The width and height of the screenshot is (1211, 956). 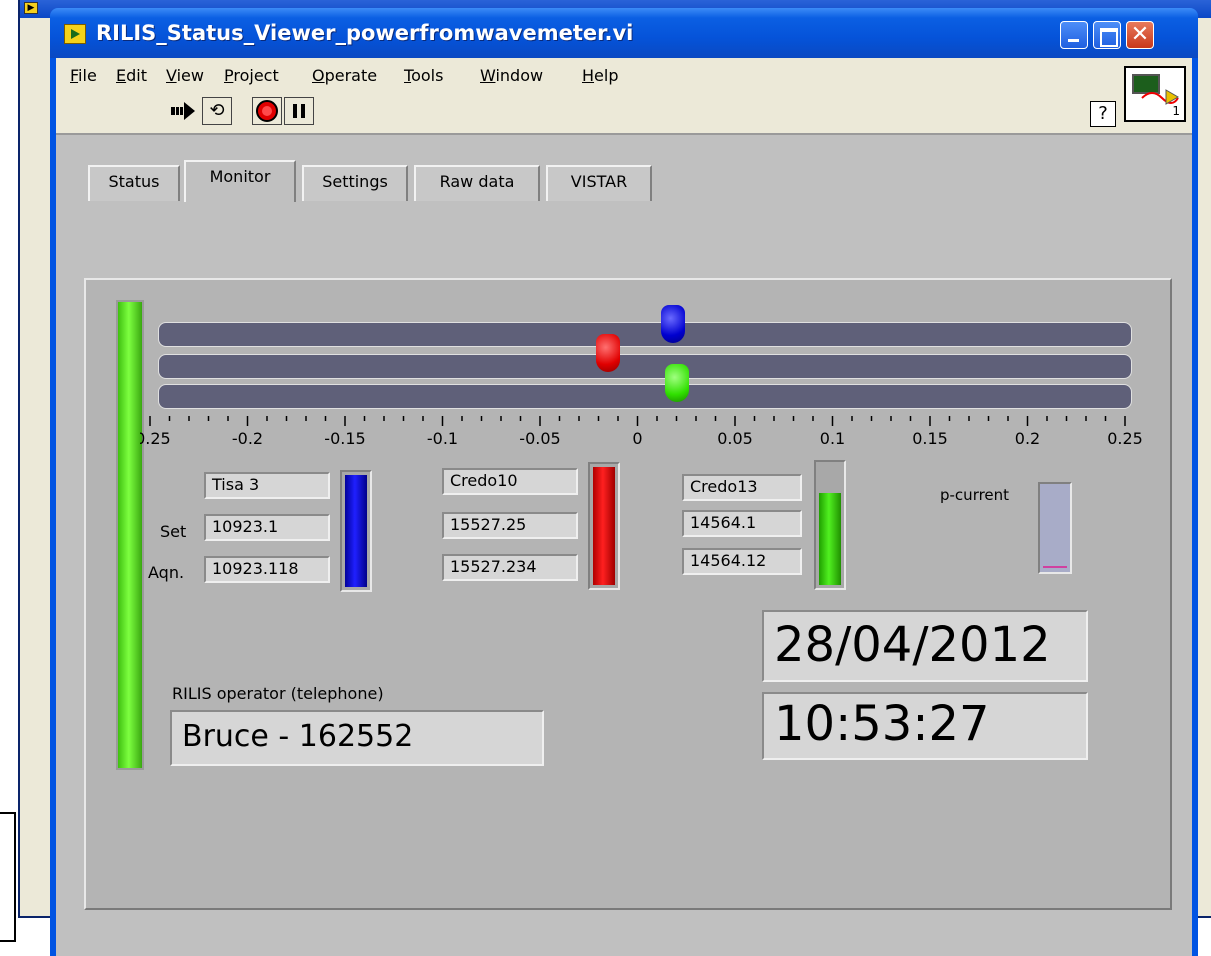 I want to click on aqn-label: Aqn., so click(x=166, y=572).